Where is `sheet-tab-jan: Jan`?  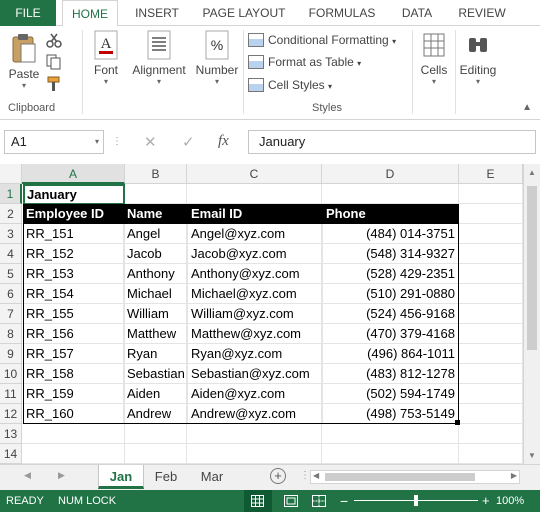
sheet-tab-jan: Jan is located at coordinates (121, 477).